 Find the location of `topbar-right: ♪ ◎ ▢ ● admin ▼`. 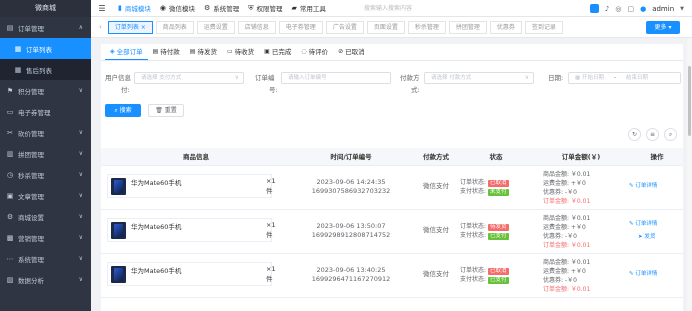

topbar-right: ♪ ◎ ▢ ● admin ▼ is located at coordinates (634, 8).